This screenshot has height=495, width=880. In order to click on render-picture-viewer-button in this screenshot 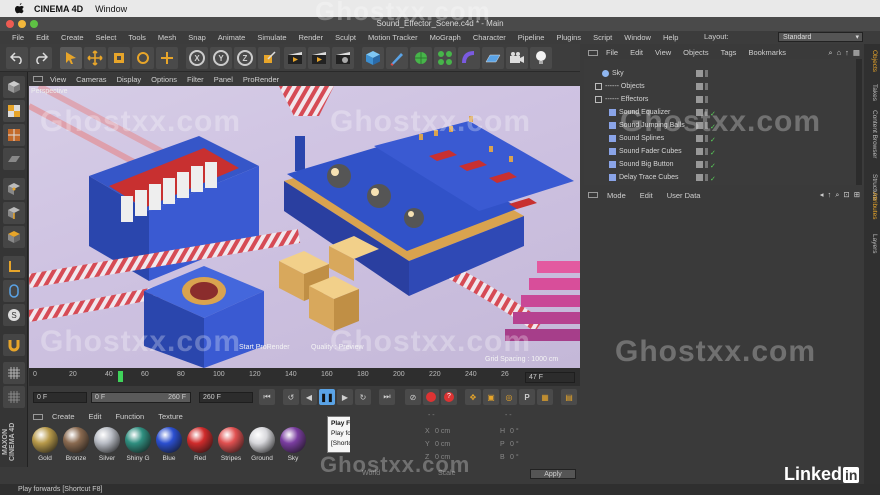, I will do `click(319, 58)`.